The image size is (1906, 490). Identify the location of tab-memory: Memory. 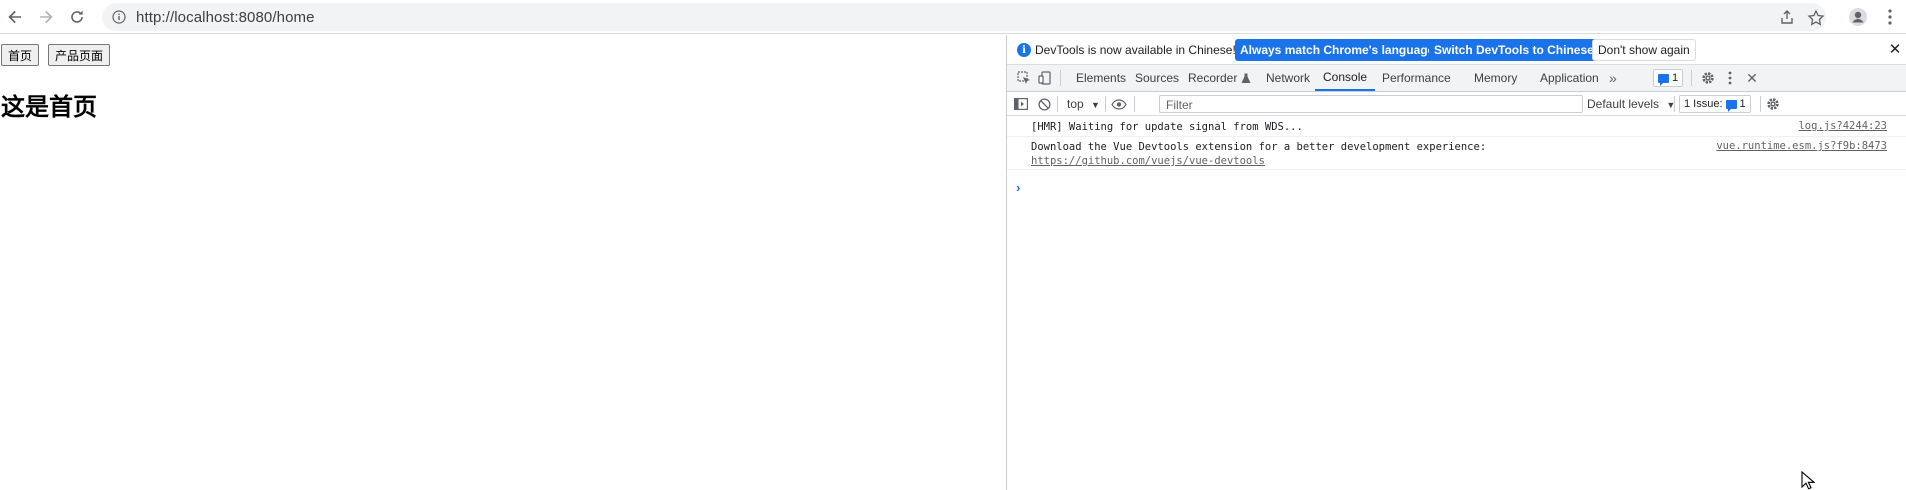
(1495, 78).